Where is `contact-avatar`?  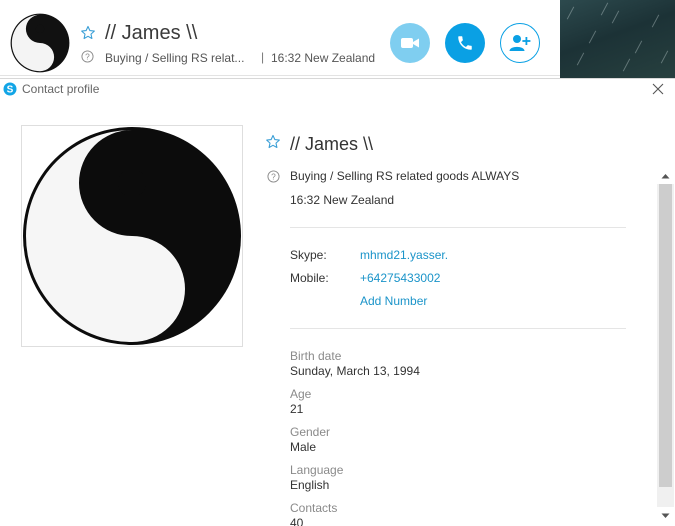 contact-avatar is located at coordinates (40, 43).